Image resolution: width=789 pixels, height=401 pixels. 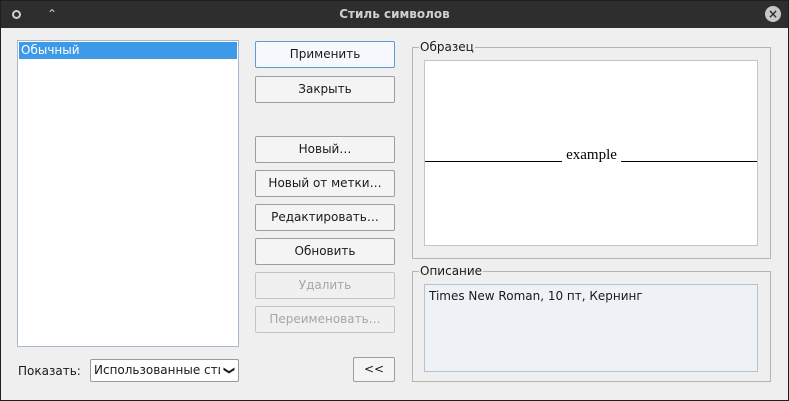 I want to click on description-group-title: Описание, so click(x=451, y=271).